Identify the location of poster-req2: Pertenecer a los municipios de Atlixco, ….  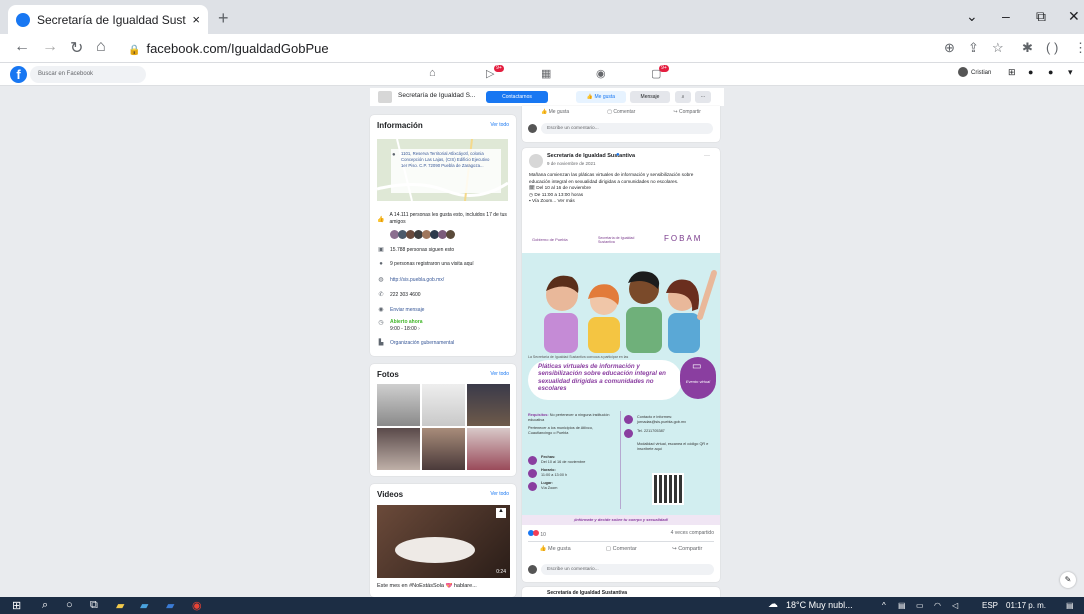
(561, 430).